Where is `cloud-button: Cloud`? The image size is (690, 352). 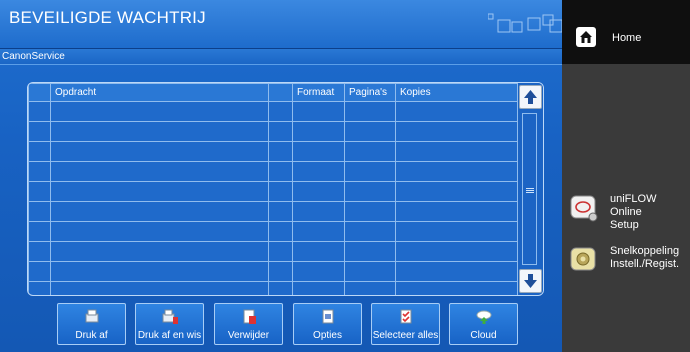 cloud-button: Cloud is located at coordinates (483, 324).